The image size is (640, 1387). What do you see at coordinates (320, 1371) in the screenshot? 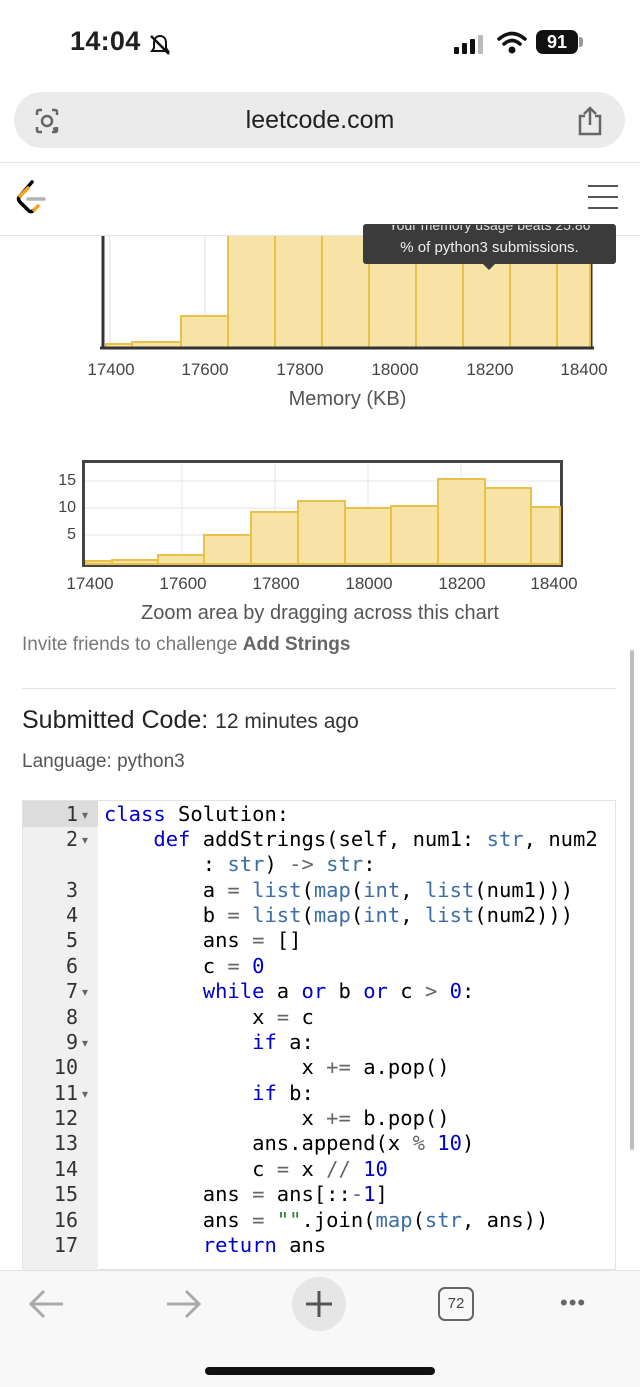
I see `home-indicator` at bounding box center [320, 1371].